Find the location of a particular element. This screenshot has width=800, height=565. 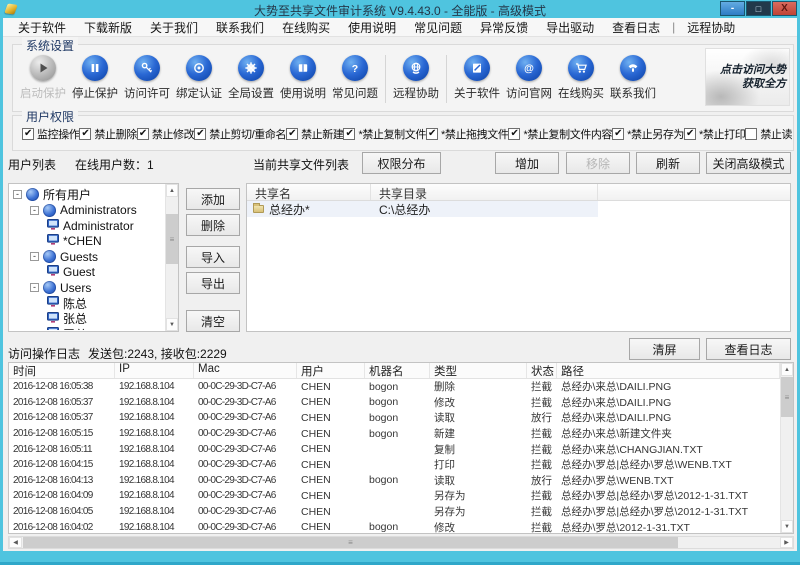

menu-item: 异常反馈 is located at coordinates (504, 27).